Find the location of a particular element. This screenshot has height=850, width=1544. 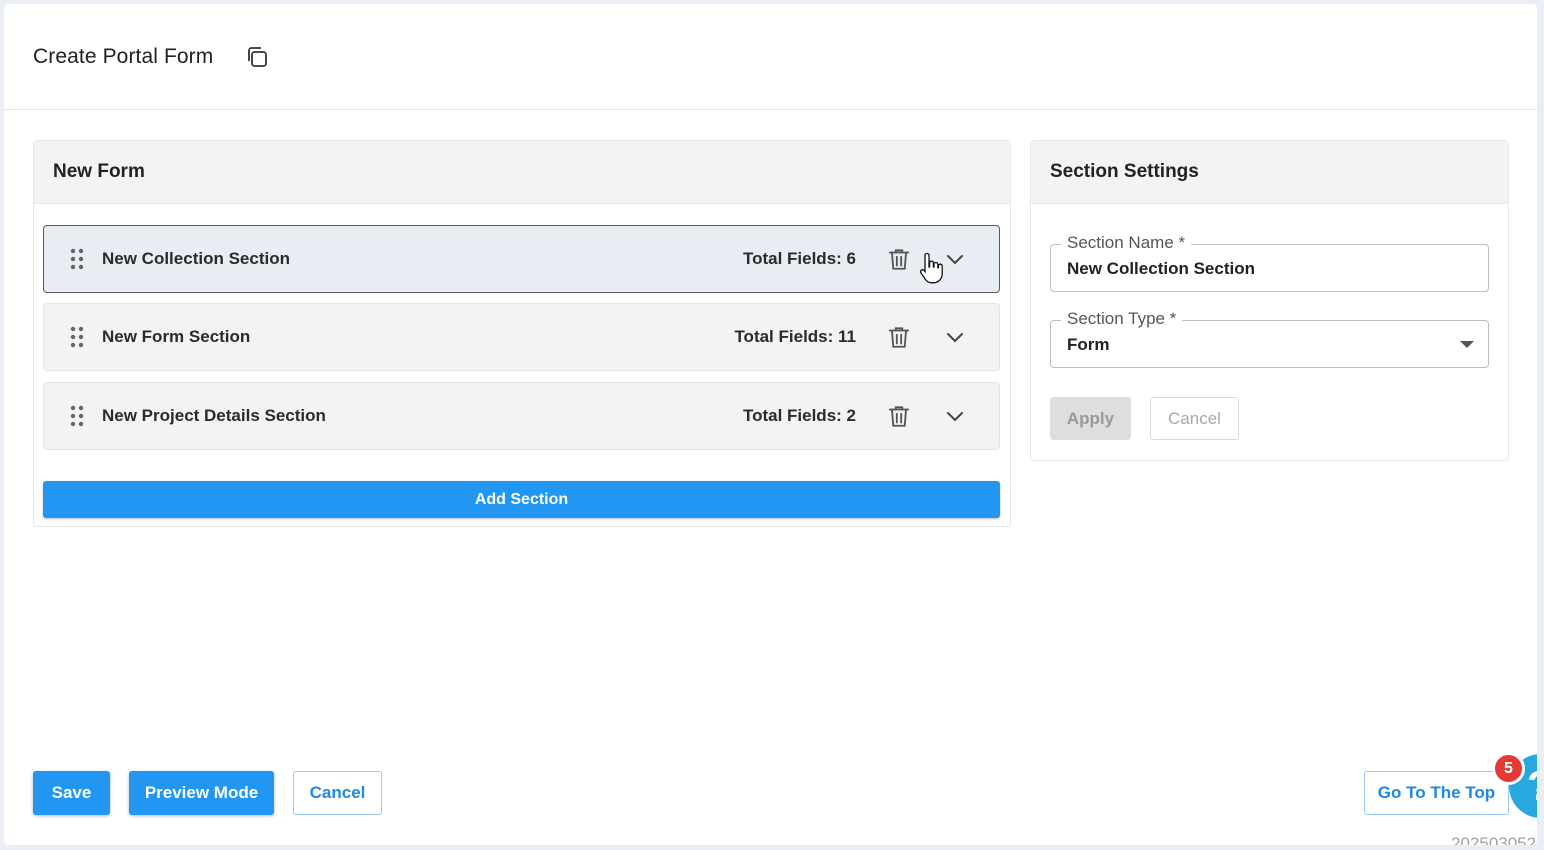

go-to-top-button: Go To The Top is located at coordinates (1436, 793).